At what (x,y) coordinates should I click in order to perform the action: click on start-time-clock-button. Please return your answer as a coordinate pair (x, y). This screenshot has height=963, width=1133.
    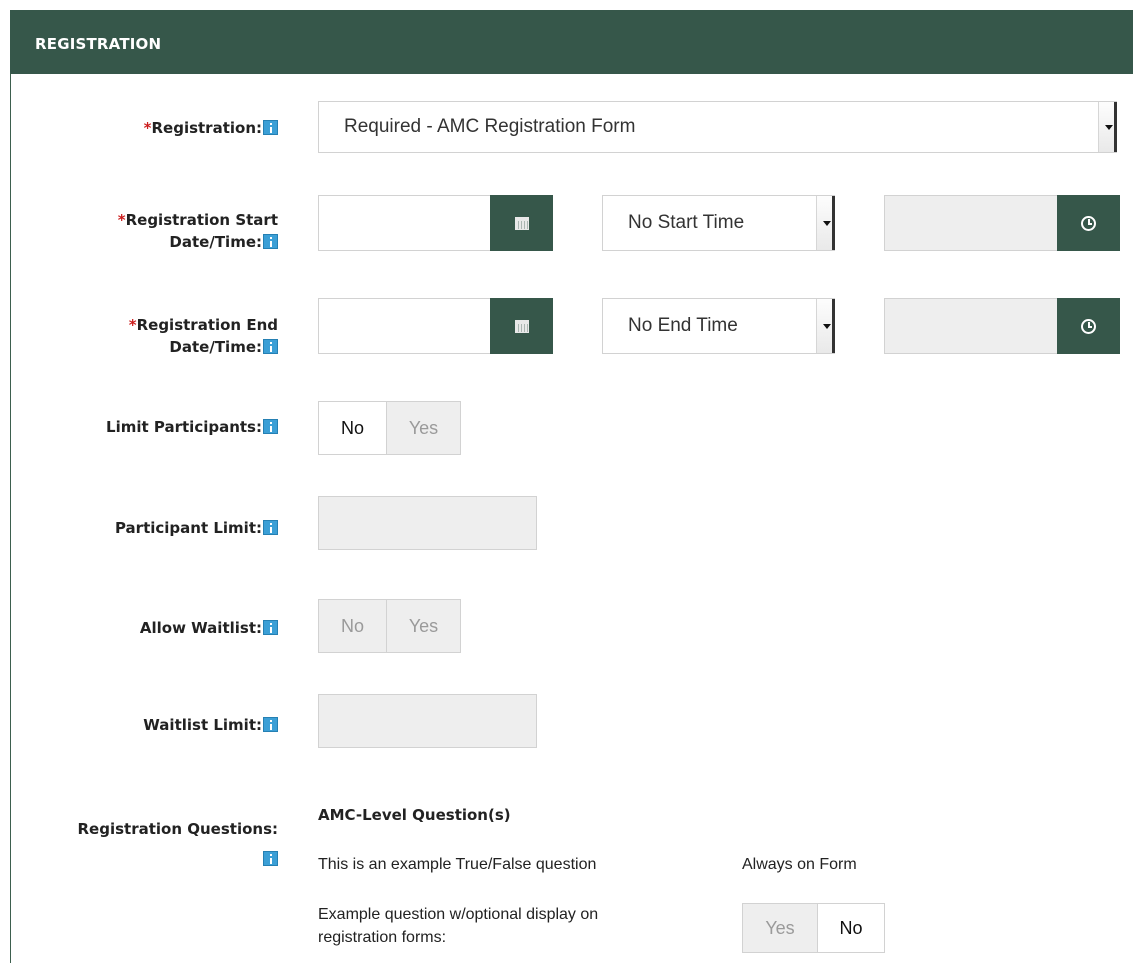
    Looking at the image, I should click on (1088, 223).